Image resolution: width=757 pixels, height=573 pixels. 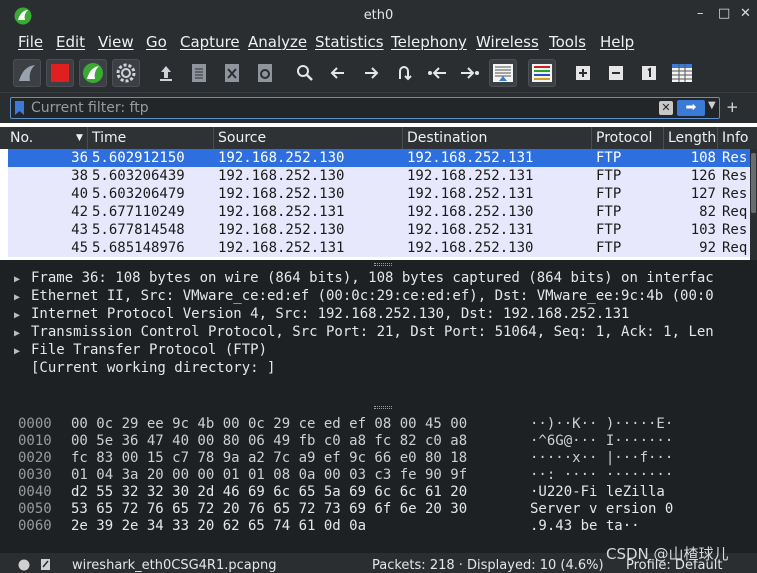 I want to click on packet-list-scrollbar, so click(x=753, y=204).